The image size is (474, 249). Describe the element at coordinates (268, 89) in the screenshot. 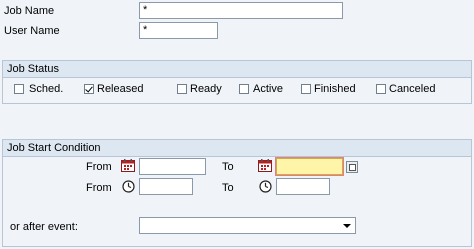

I see `status-active-label: Active` at that location.